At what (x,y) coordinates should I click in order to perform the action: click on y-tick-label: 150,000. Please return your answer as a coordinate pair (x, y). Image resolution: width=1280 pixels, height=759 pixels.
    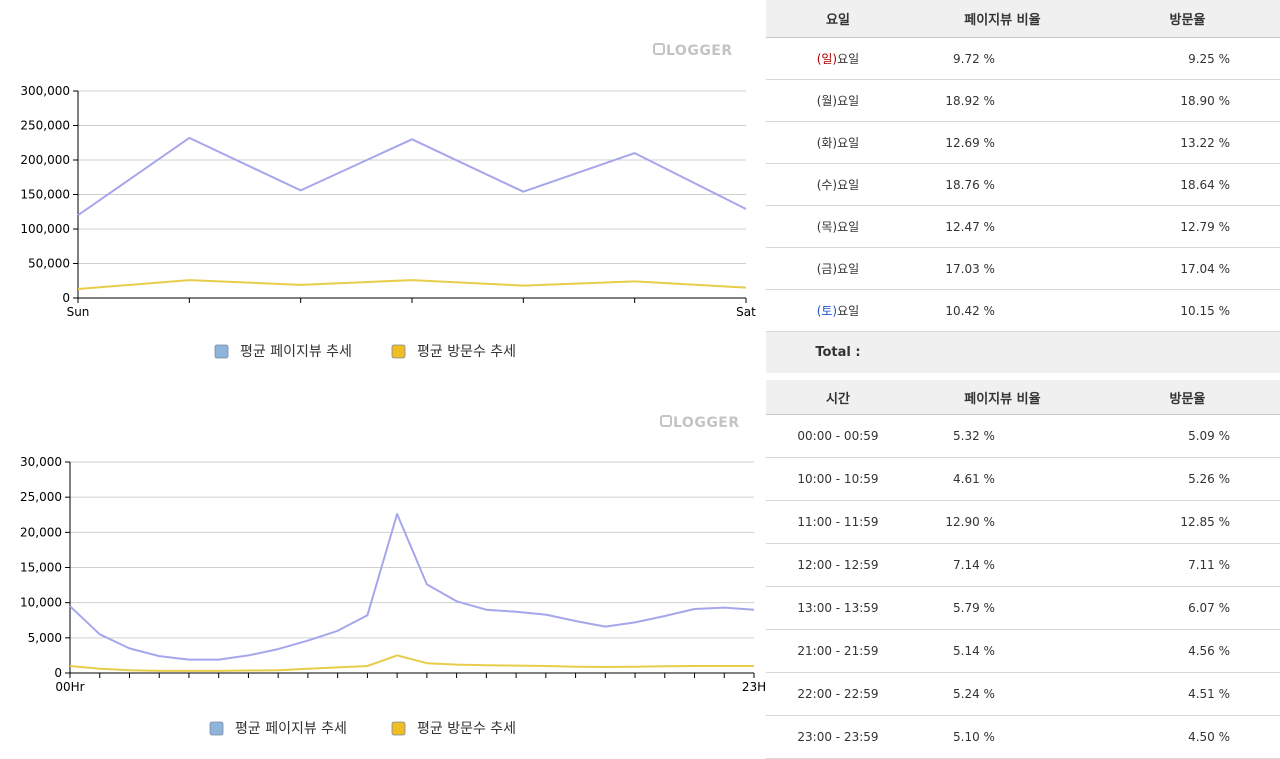
    Looking at the image, I should click on (45, 195).